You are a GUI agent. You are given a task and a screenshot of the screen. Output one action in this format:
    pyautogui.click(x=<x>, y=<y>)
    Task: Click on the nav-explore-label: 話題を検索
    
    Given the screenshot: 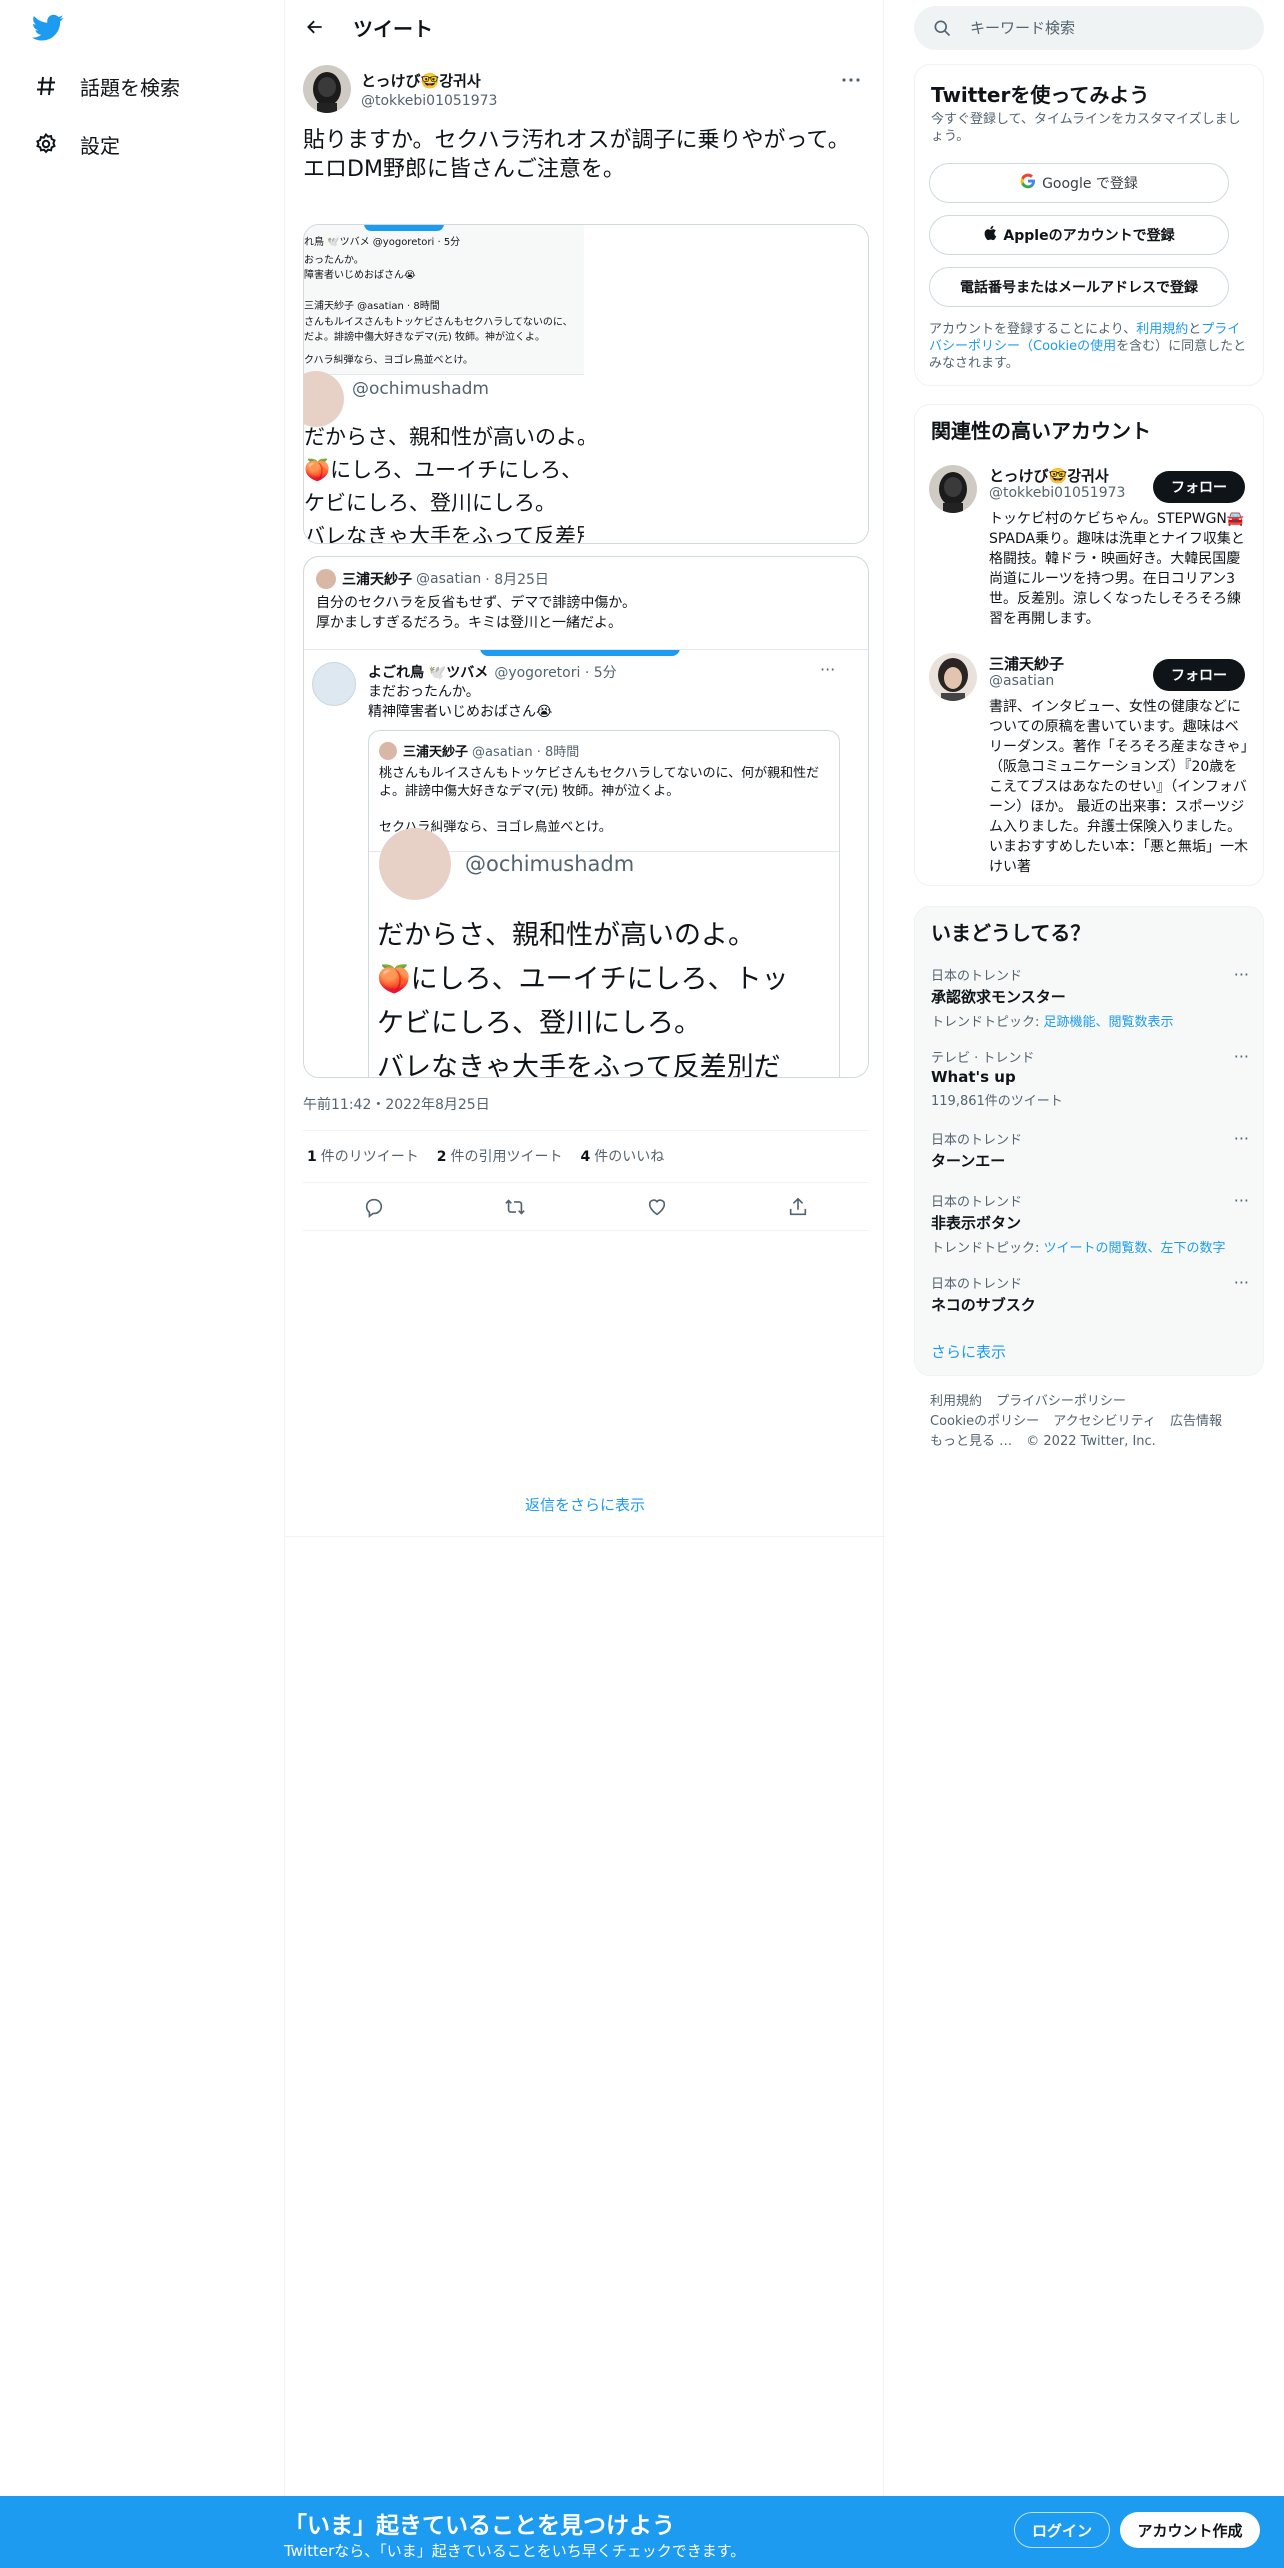 What is the action you would take?
    pyautogui.click(x=130, y=87)
    